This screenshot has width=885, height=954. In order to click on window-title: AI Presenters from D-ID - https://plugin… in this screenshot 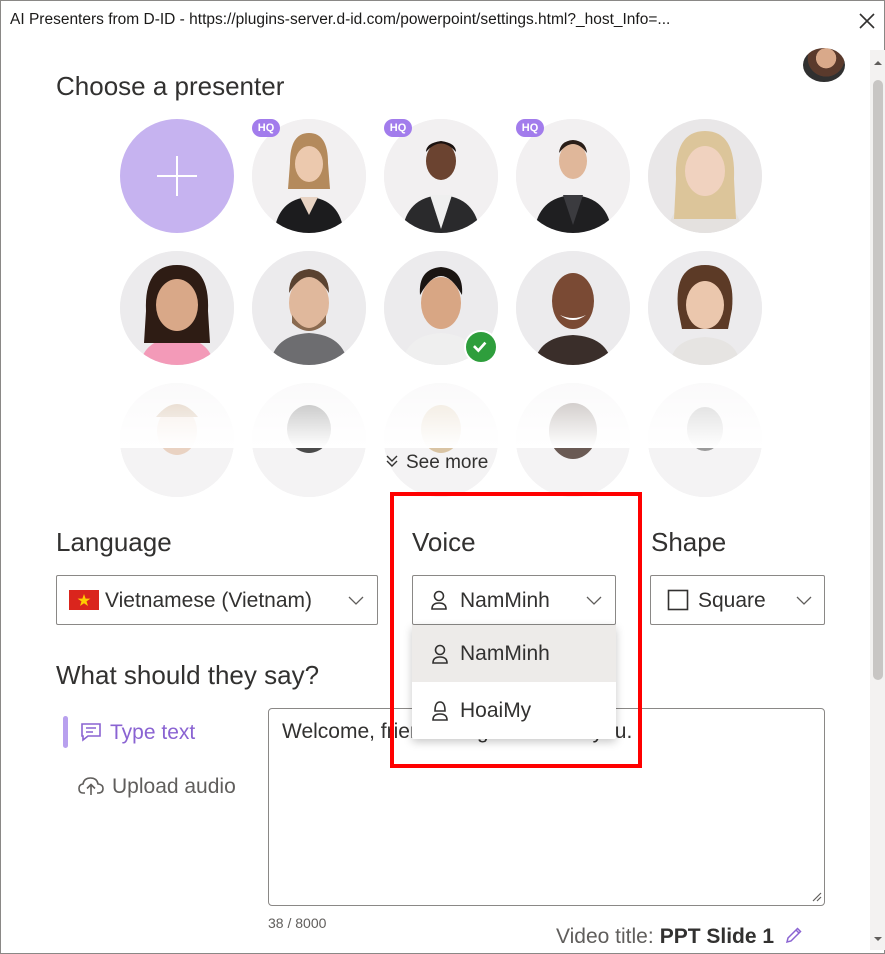, I will do `click(340, 19)`.